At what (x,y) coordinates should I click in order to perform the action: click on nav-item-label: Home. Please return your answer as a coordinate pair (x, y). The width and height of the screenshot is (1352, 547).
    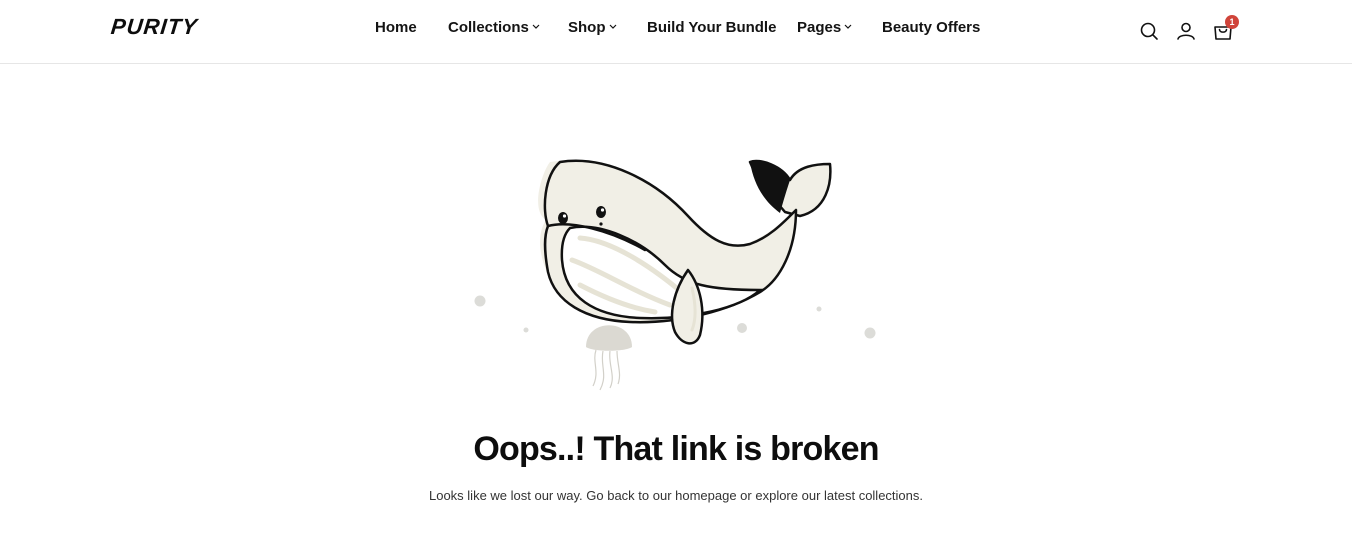
    Looking at the image, I should click on (396, 27).